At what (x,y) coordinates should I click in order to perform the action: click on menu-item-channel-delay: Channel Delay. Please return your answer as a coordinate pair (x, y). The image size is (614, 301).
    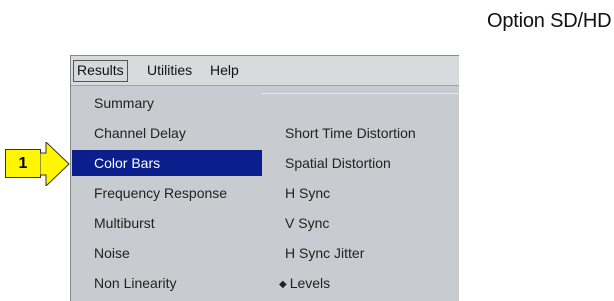
    Looking at the image, I should click on (167, 133).